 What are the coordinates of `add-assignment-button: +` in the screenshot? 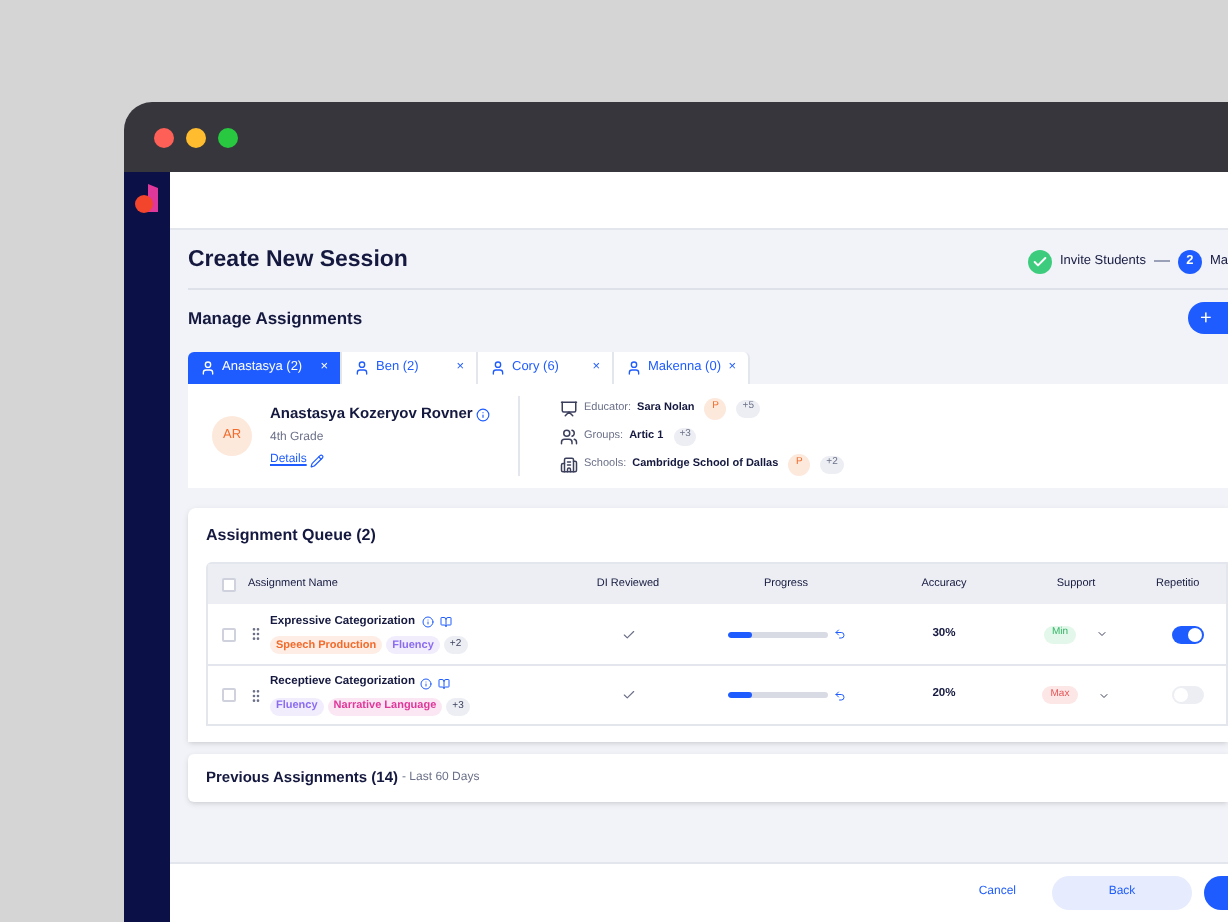 It's located at (1208, 318).